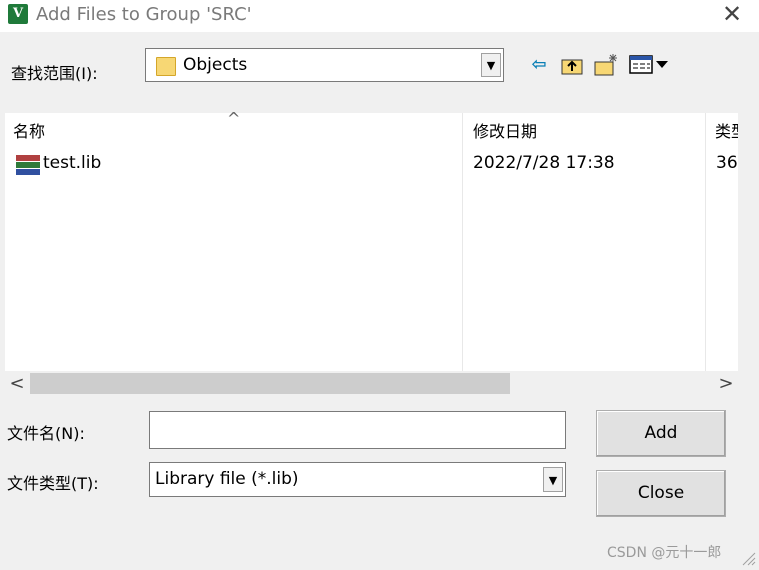 The width and height of the screenshot is (759, 570). I want to click on watermark: CSDN @元十一郎, so click(664, 553).